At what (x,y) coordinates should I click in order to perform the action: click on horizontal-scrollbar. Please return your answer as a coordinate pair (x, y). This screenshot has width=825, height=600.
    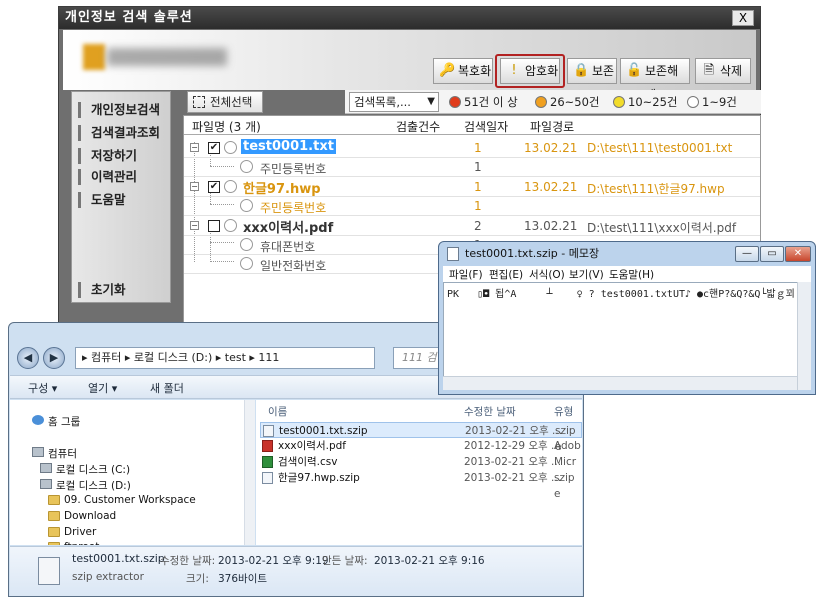
    Looking at the image, I should click on (620, 383).